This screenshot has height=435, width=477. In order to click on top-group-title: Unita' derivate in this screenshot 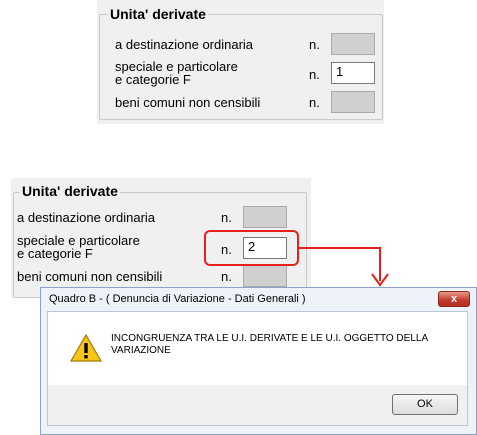, I will do `click(158, 14)`.